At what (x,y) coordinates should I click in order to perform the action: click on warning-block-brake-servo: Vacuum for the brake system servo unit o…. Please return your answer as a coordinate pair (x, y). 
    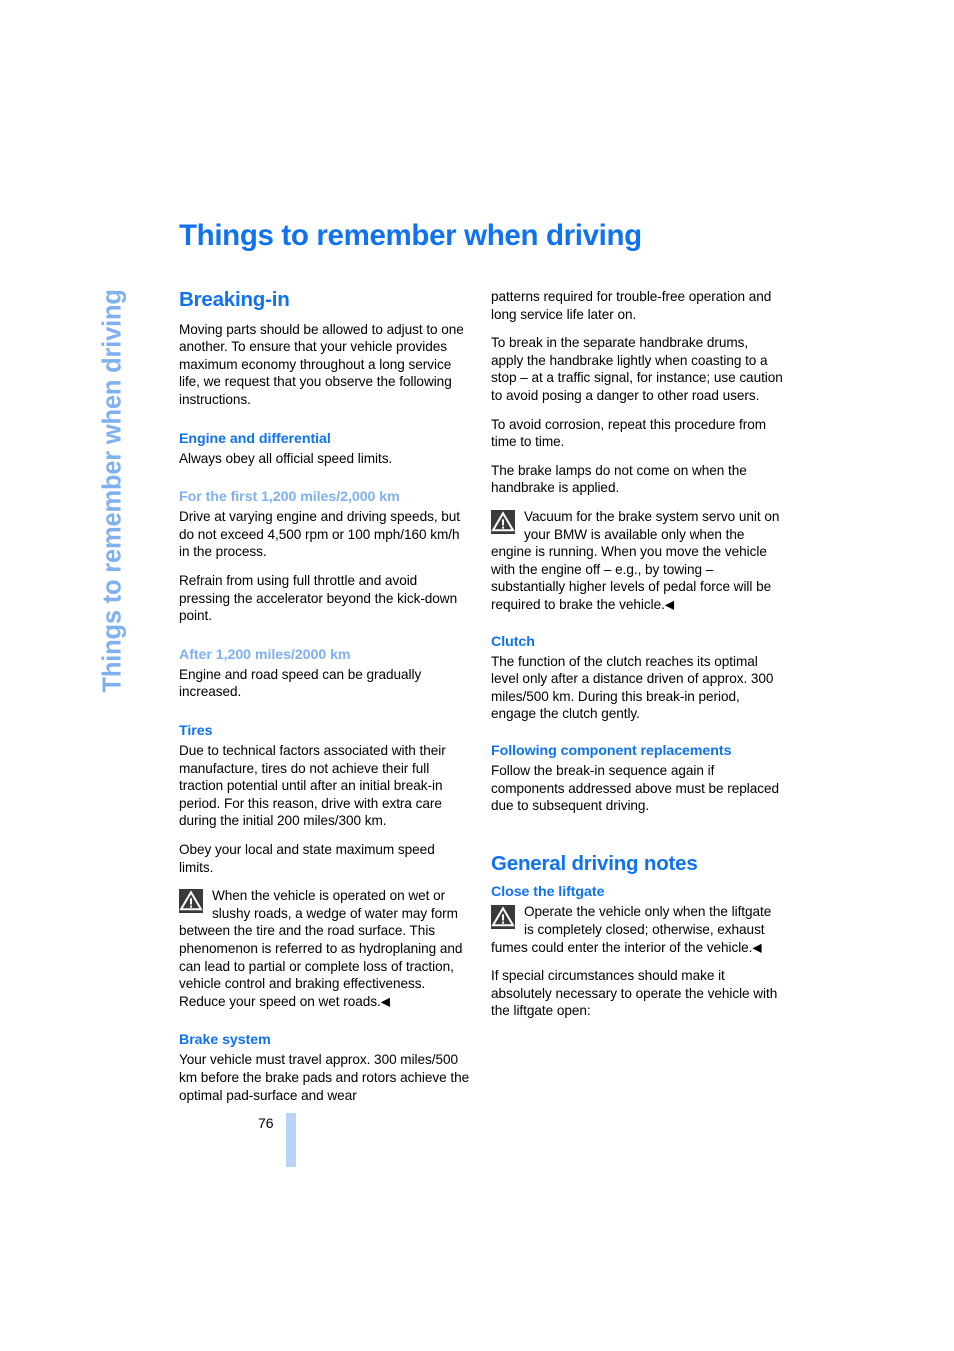
    Looking at the image, I should click on (637, 561).